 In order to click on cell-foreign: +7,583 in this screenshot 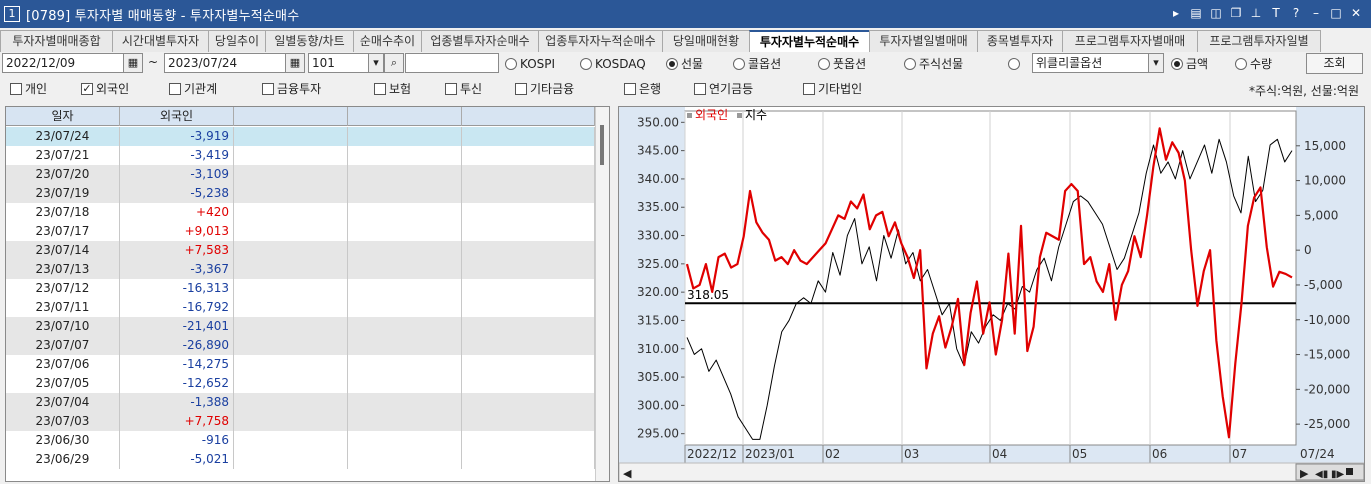, I will do `click(177, 250)`.